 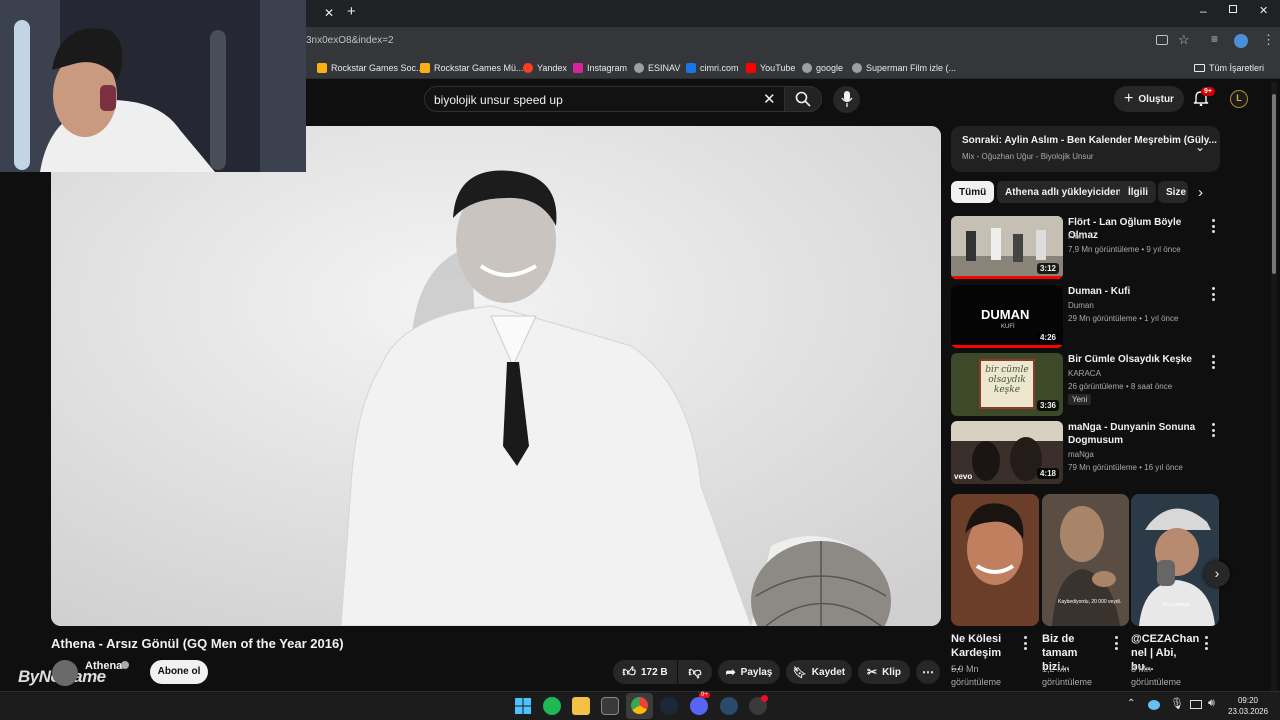 What do you see at coordinates (654, 672) in the screenshot?
I see `like-count: 172 B` at bounding box center [654, 672].